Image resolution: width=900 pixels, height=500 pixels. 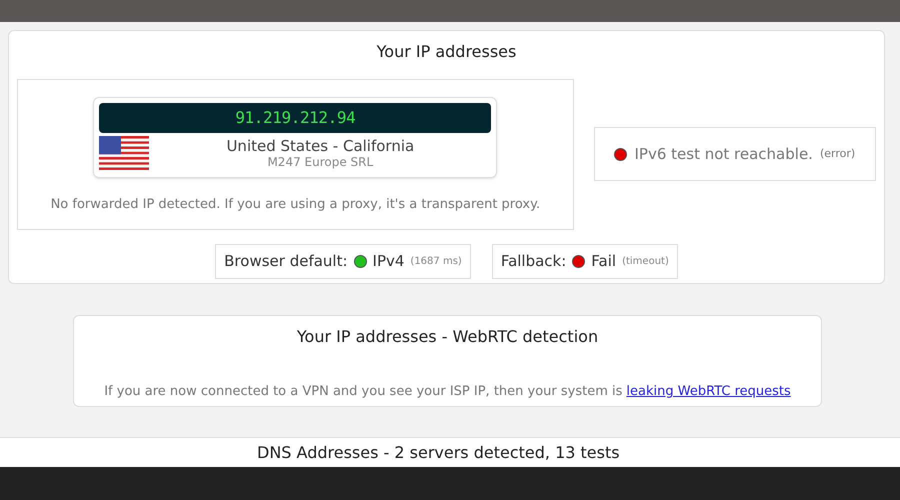 I want to click on panel-title: Your IP addresses, so click(x=447, y=52).